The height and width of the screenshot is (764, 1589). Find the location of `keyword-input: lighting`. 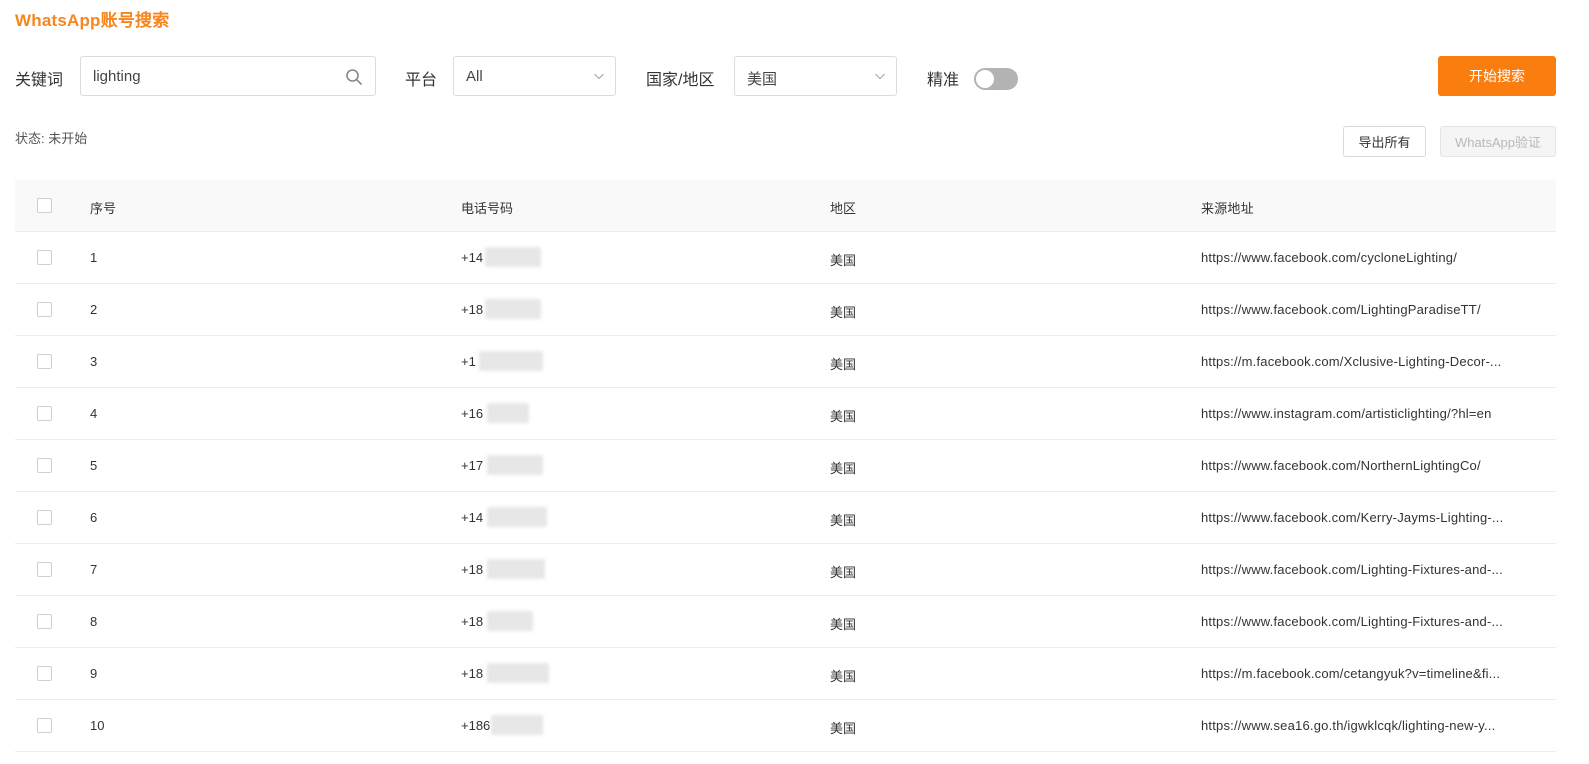

keyword-input: lighting is located at coordinates (228, 76).